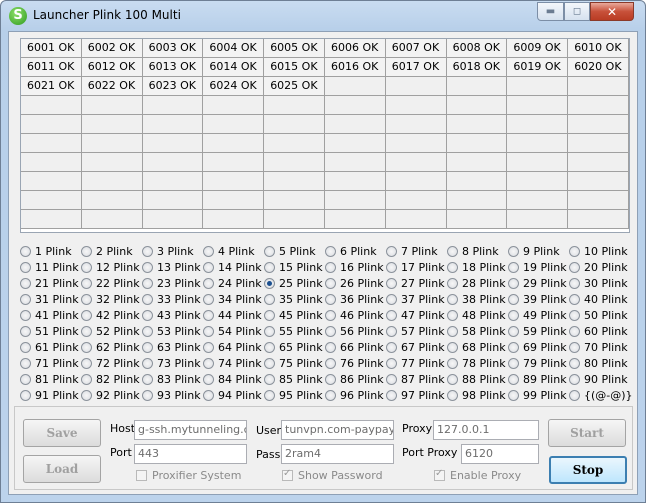  Describe the element at coordinates (233, 347) in the screenshot. I see `plink-radio-64: 64 Plink` at that location.